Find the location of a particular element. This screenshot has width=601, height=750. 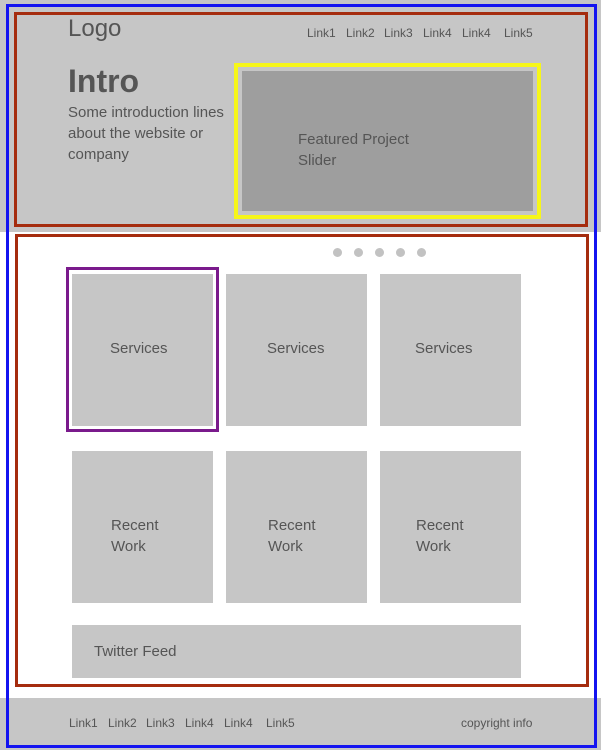

footer-link-6: Link5 is located at coordinates (280, 723).